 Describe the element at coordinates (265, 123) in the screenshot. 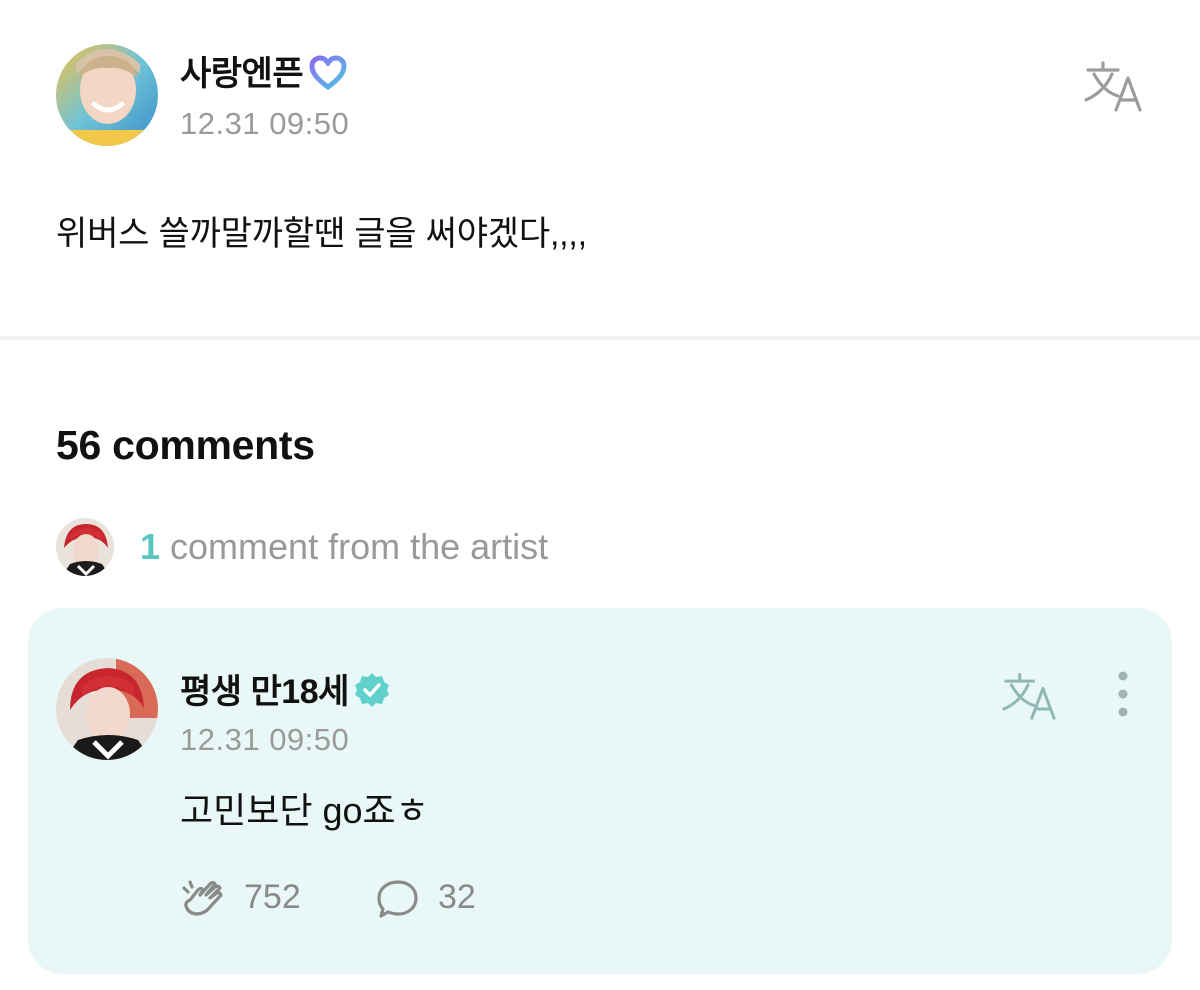

I see `post-time: 12.31 09:50` at that location.